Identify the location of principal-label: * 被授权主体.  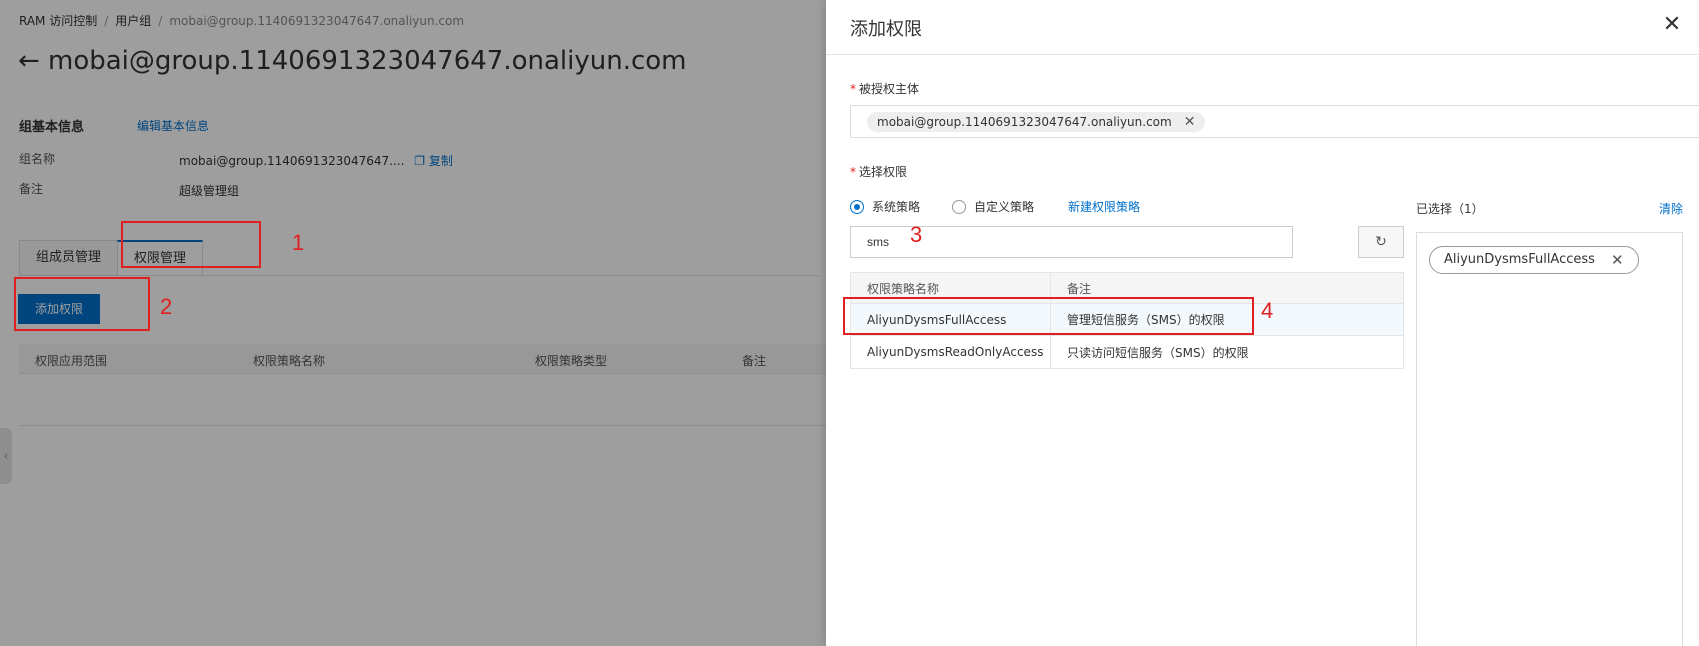
(884, 88).